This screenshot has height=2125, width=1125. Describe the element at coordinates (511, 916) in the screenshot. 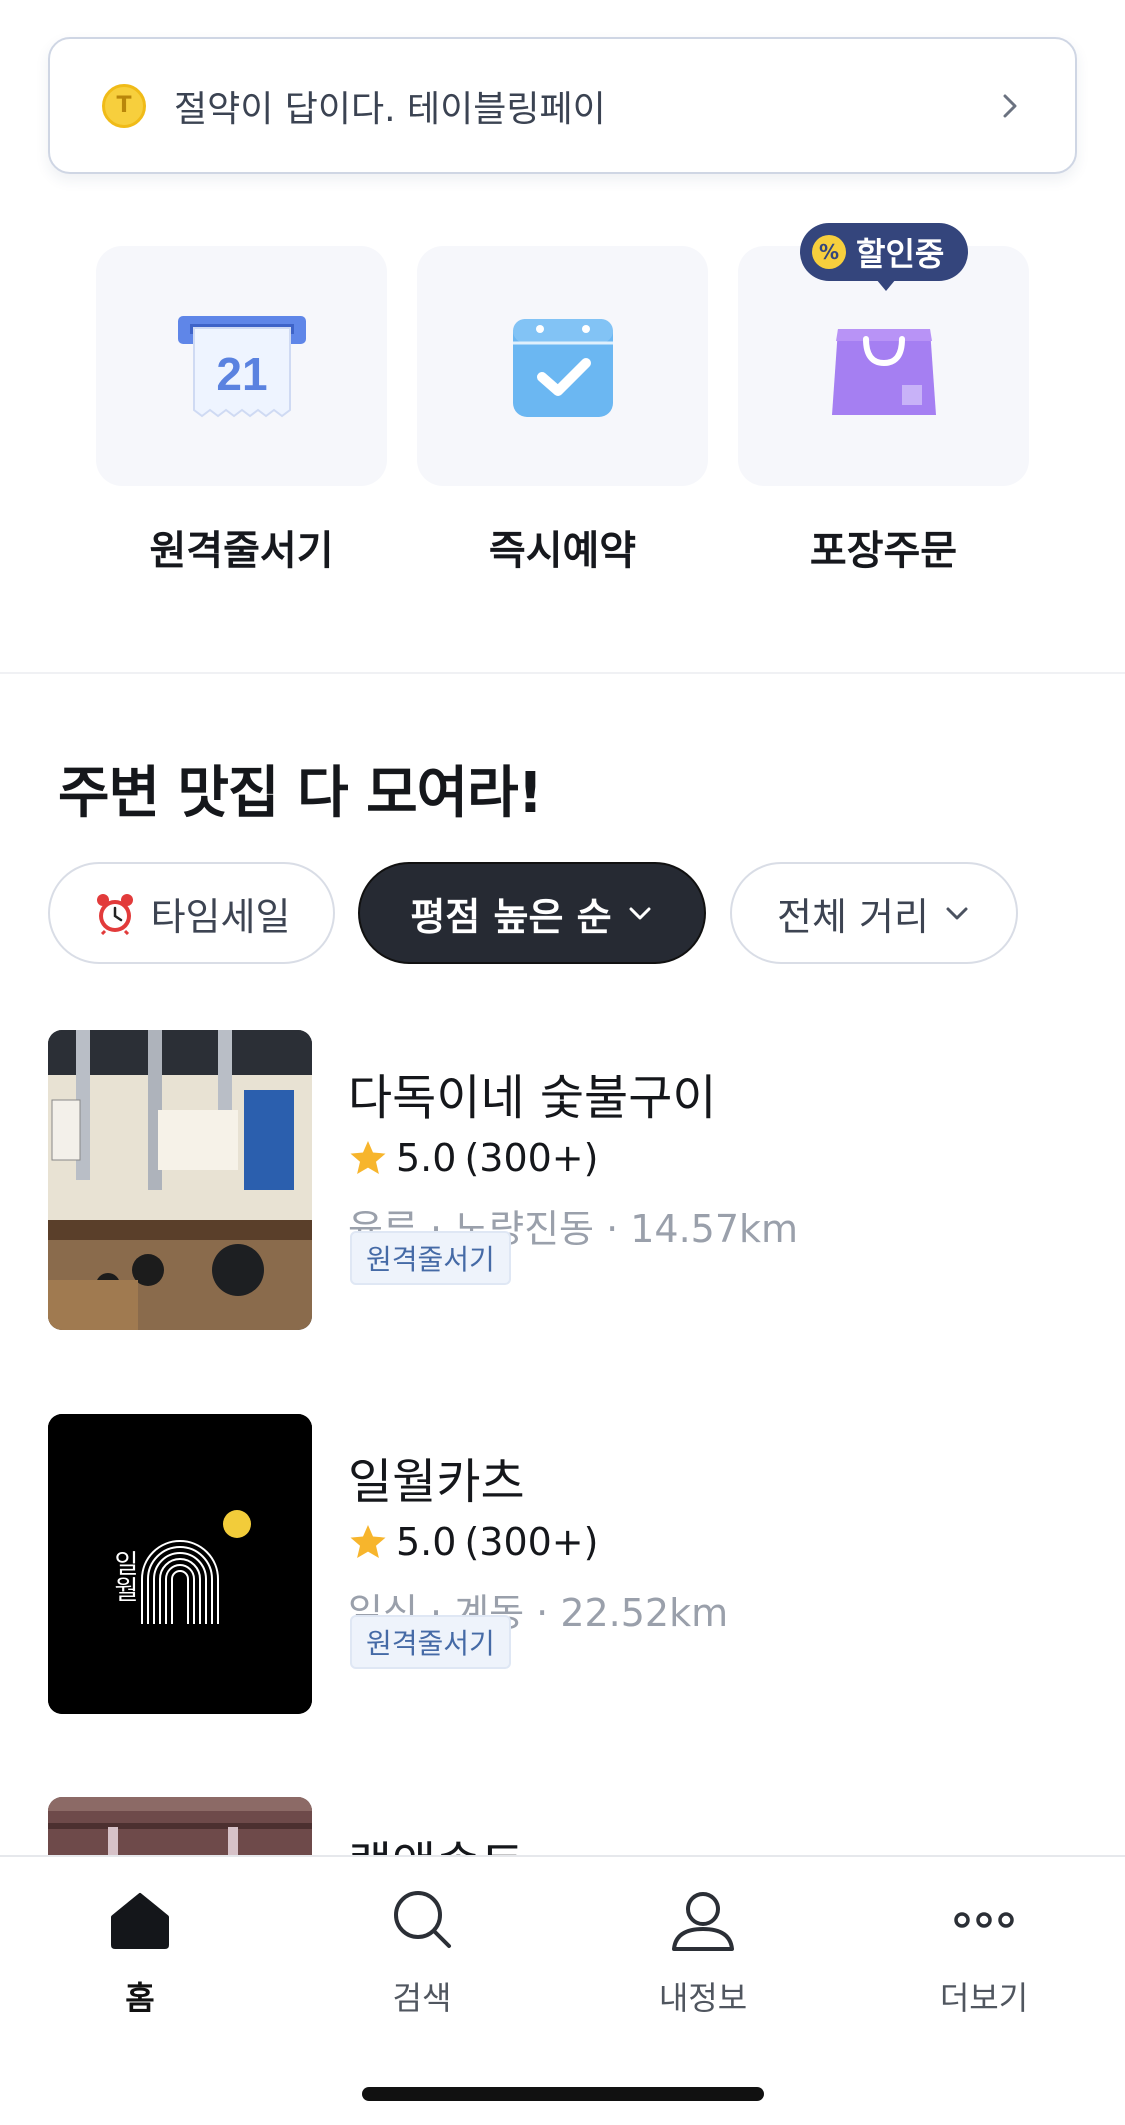

I see `filter-sort-rating-label: 평점 높은 순` at that location.